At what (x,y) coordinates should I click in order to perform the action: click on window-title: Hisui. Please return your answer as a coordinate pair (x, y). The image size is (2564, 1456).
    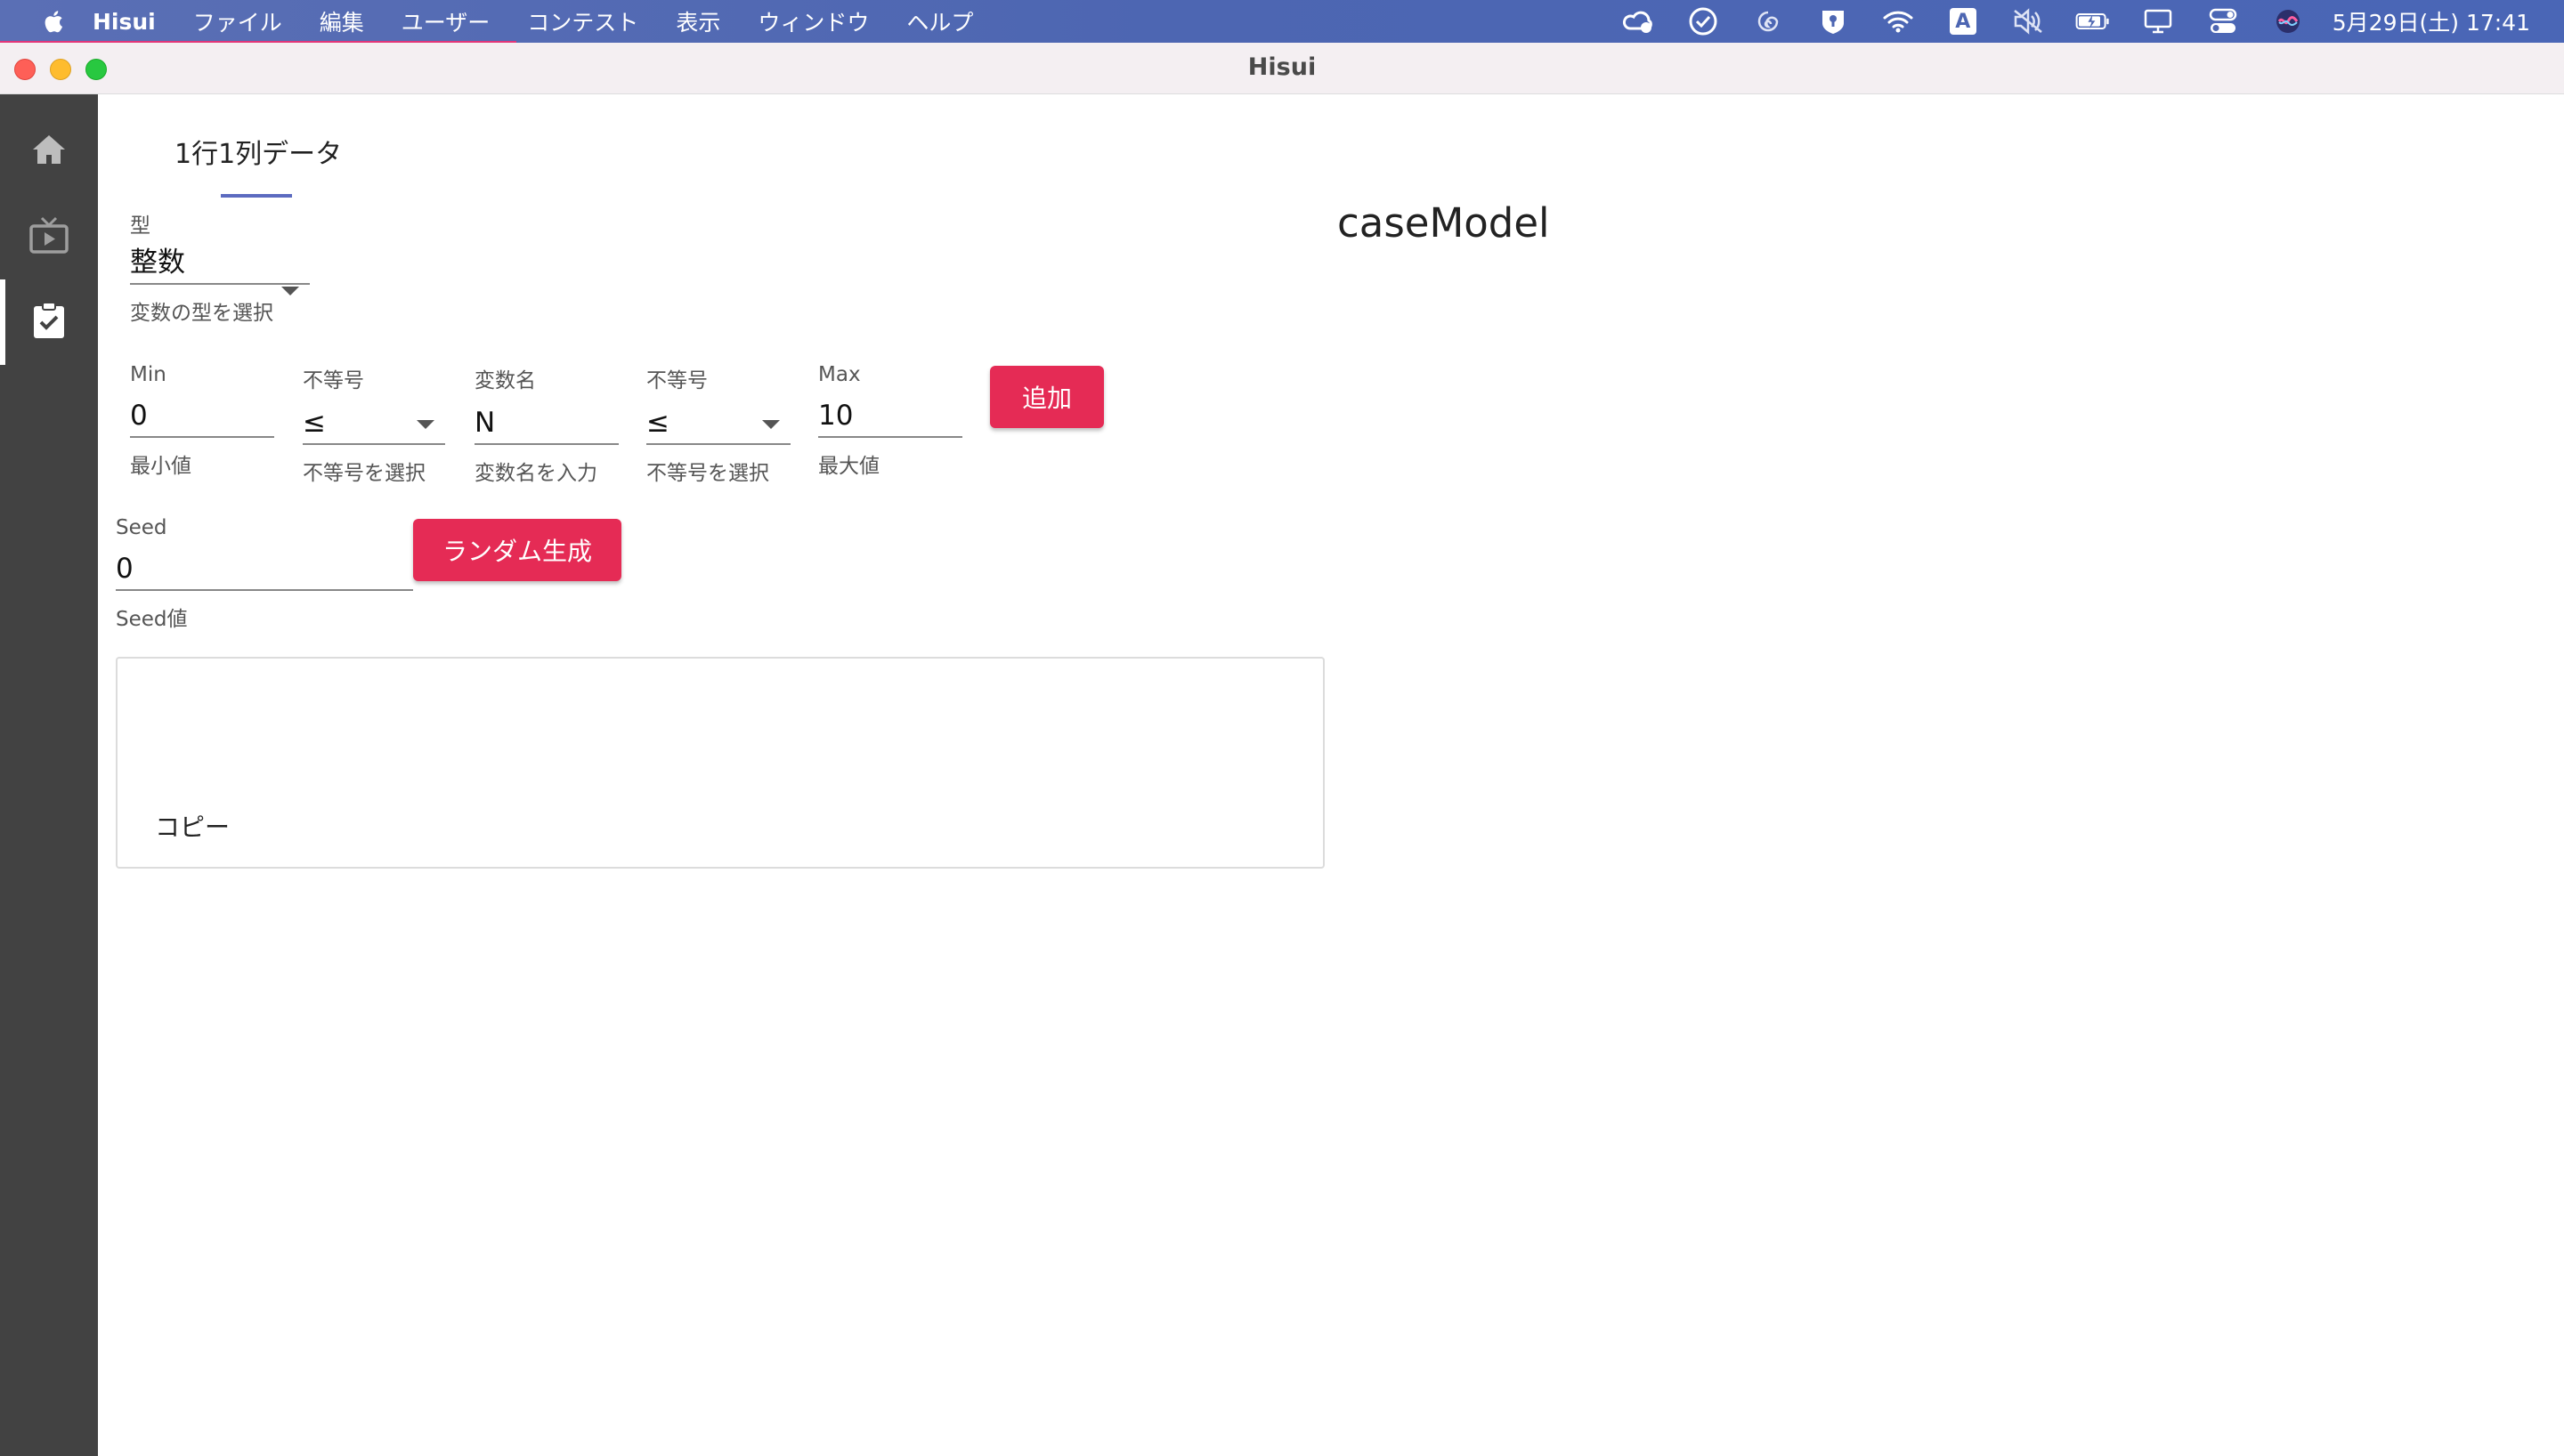
    Looking at the image, I should click on (1282, 67).